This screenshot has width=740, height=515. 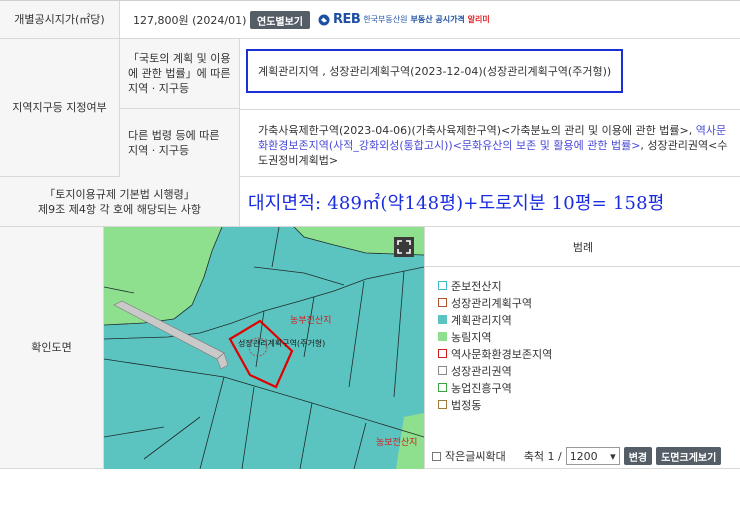 I want to click on legend-item: 역사문화환경보존지역, so click(x=495, y=353).